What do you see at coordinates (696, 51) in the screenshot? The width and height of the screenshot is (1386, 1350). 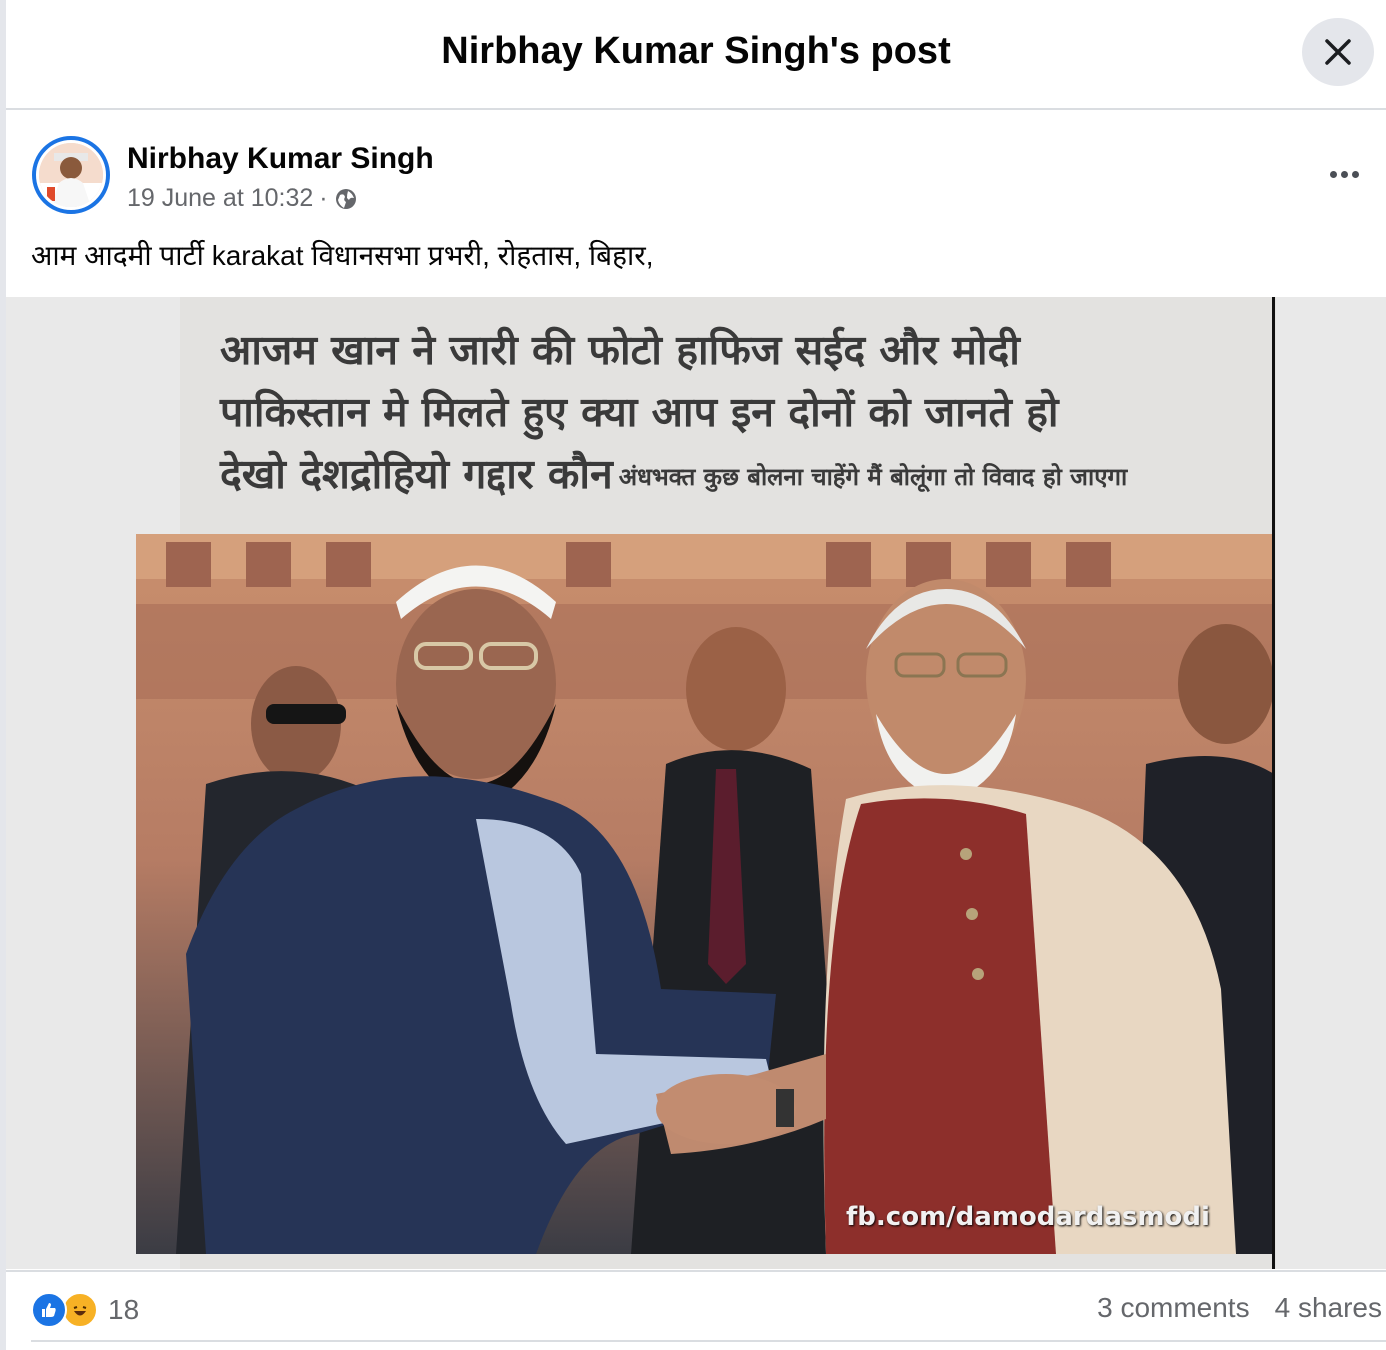 I see `modal-title: Nirbhay Kumar Singh's post` at bounding box center [696, 51].